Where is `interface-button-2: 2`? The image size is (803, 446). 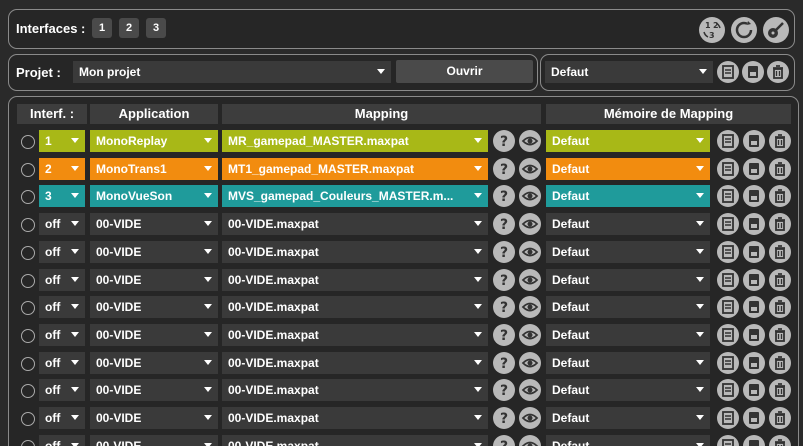
interface-button-2: 2 is located at coordinates (129, 28).